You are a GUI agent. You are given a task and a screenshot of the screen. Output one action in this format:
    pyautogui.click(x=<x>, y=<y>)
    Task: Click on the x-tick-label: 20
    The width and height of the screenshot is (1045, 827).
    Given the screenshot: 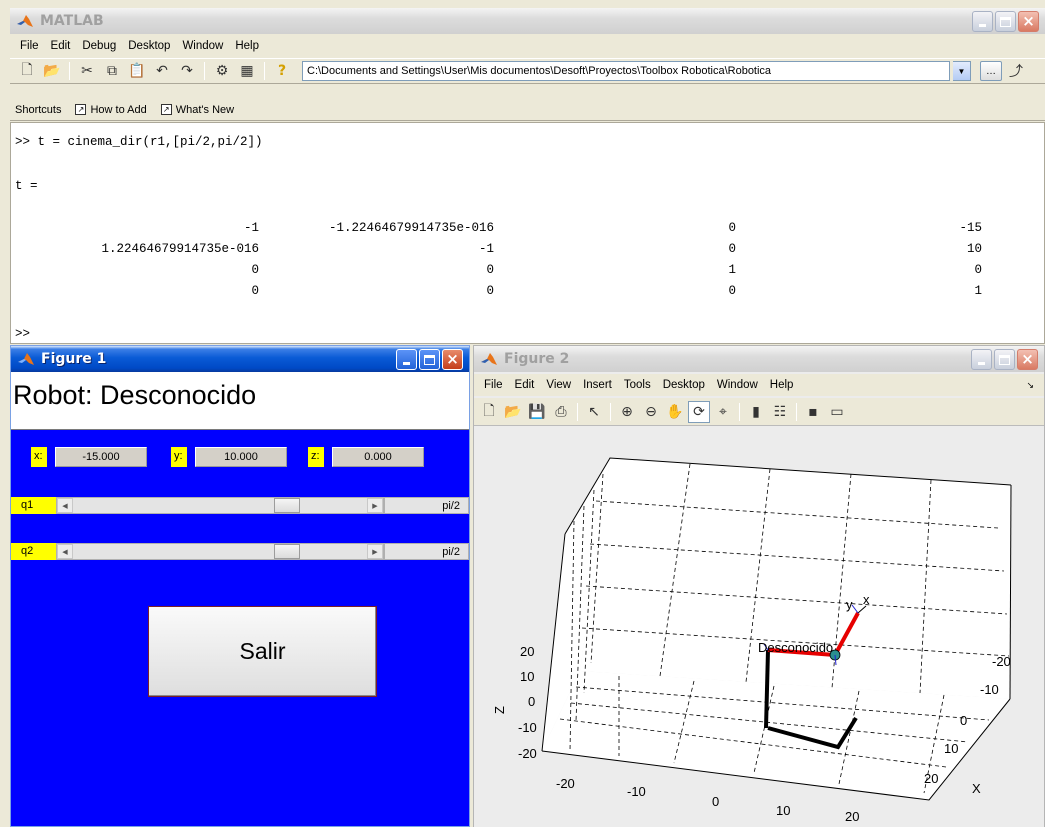 What is the action you would take?
    pyautogui.click(x=852, y=816)
    